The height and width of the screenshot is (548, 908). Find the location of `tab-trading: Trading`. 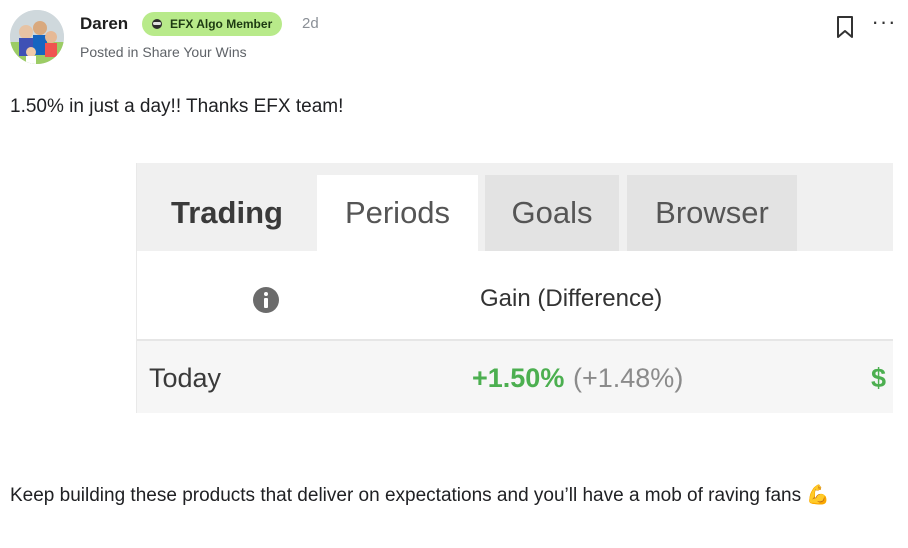

tab-trading: Trading is located at coordinates (227, 213).